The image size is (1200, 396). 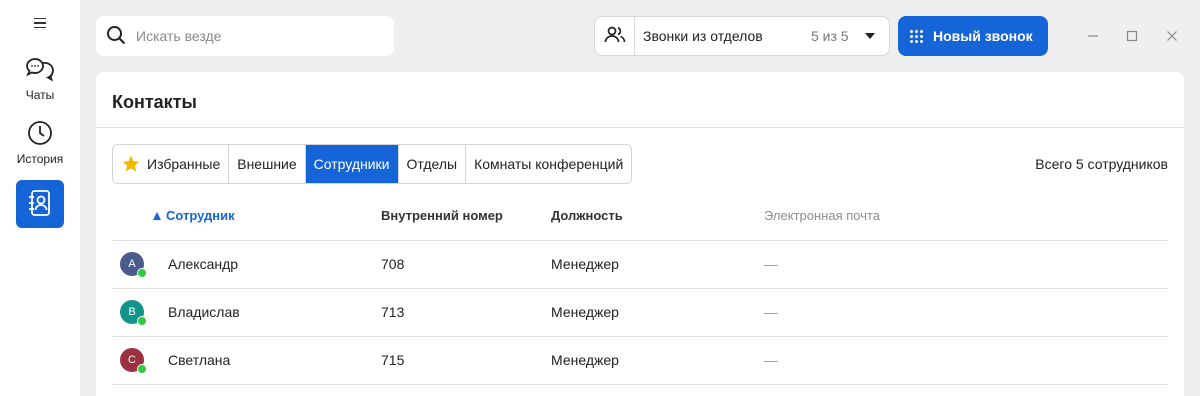 I want to click on sidebar-item-chats: Чаты, so click(x=40, y=79).